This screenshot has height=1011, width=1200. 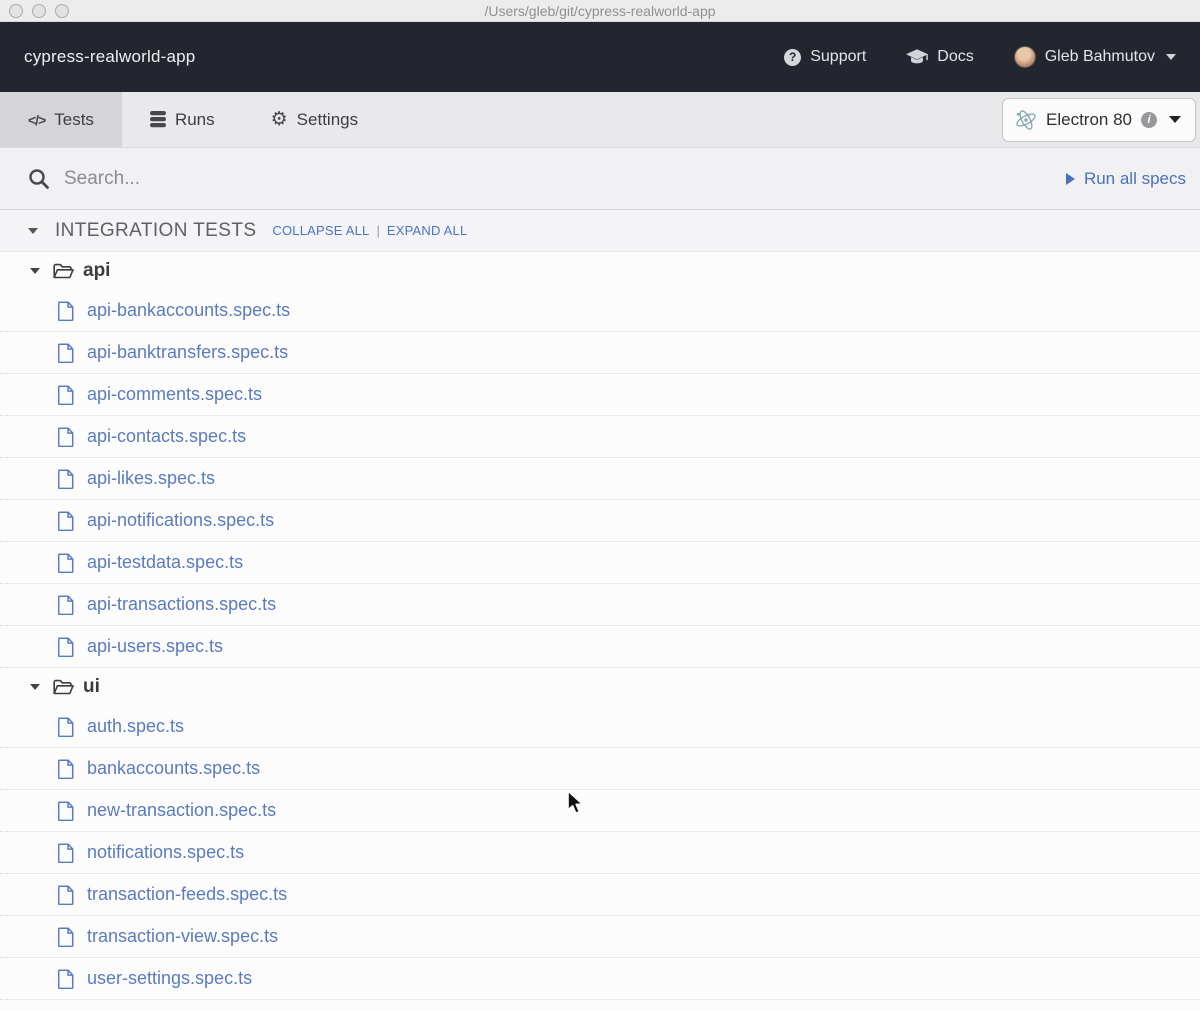 What do you see at coordinates (1070, 178) in the screenshot?
I see `play-icon` at bounding box center [1070, 178].